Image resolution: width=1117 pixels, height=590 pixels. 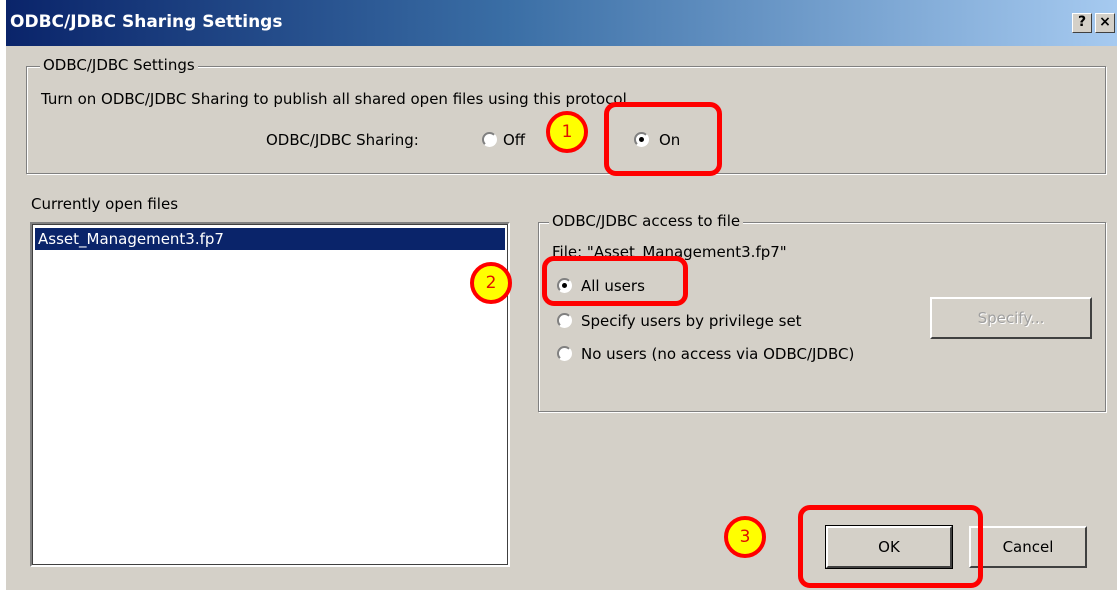 What do you see at coordinates (1105, 23) in the screenshot?
I see `close-button: ×` at bounding box center [1105, 23].